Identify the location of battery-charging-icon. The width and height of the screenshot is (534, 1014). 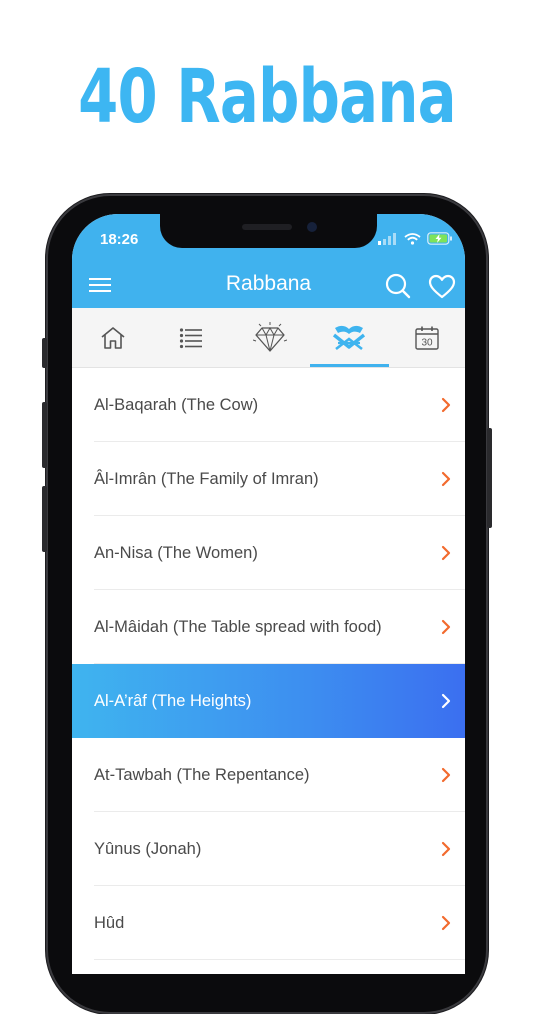
(439, 238).